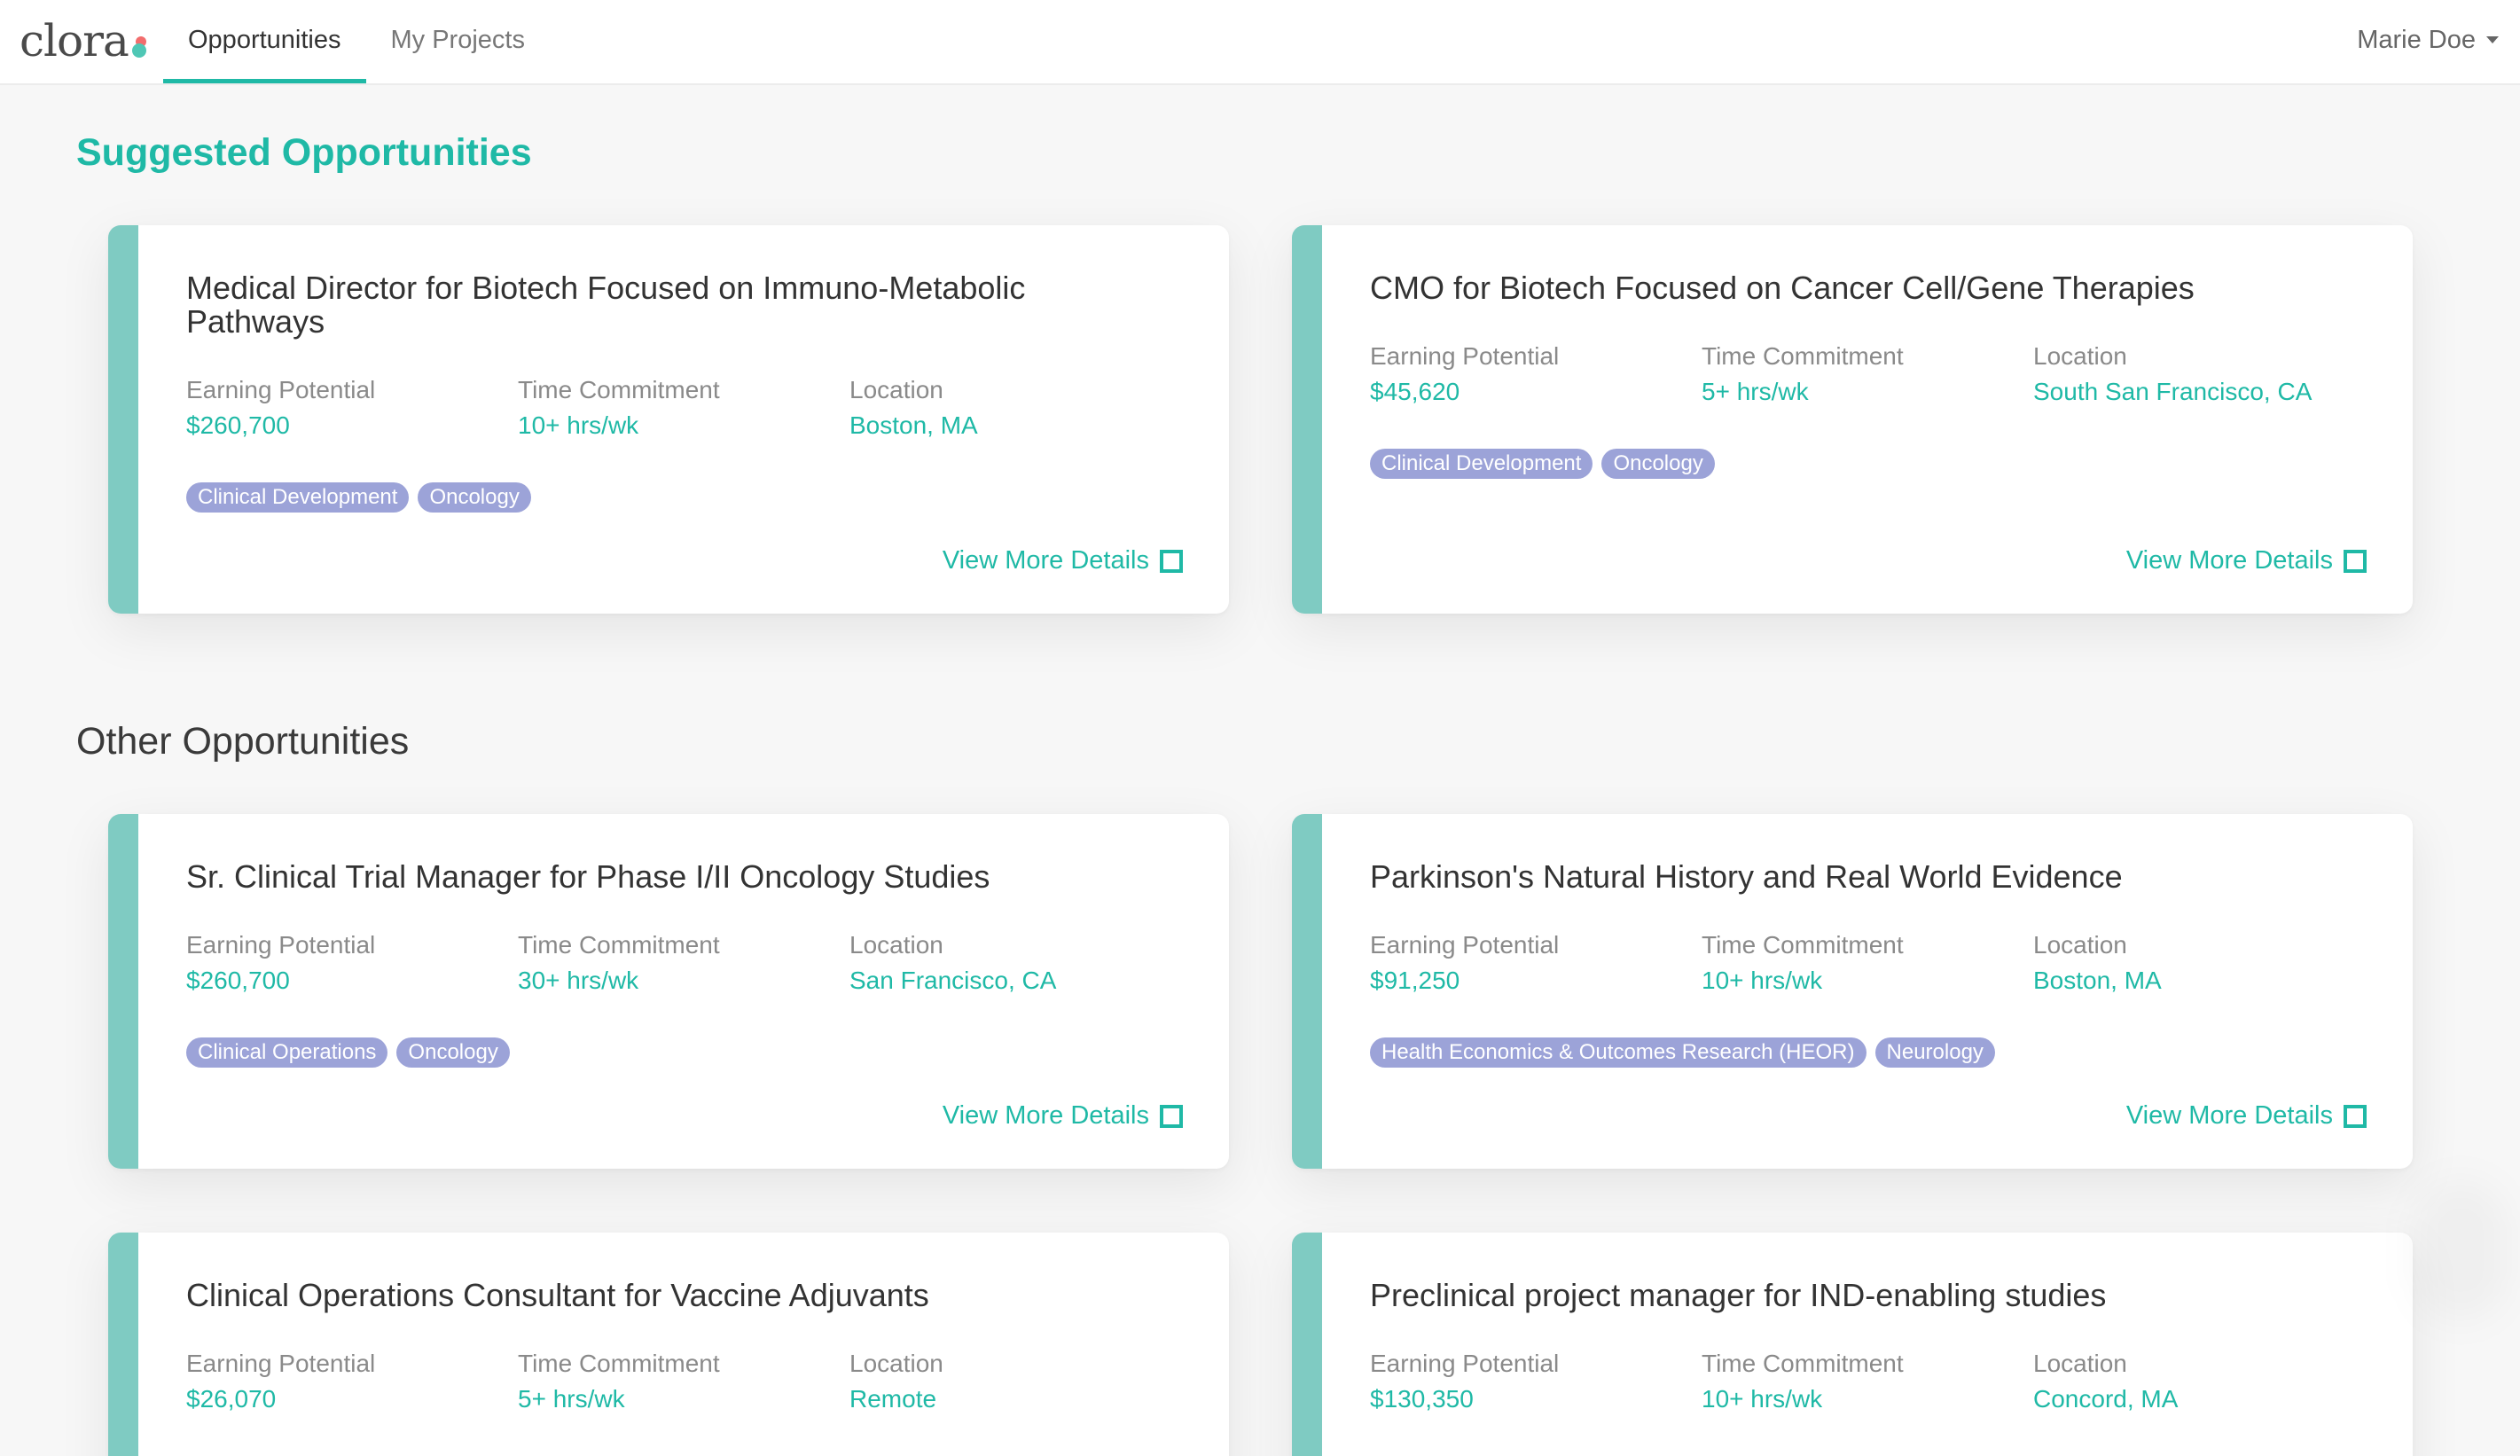 The height and width of the screenshot is (1456, 2520). What do you see at coordinates (2173, 373) in the screenshot?
I see `location: Location South San Francisco, CA` at bounding box center [2173, 373].